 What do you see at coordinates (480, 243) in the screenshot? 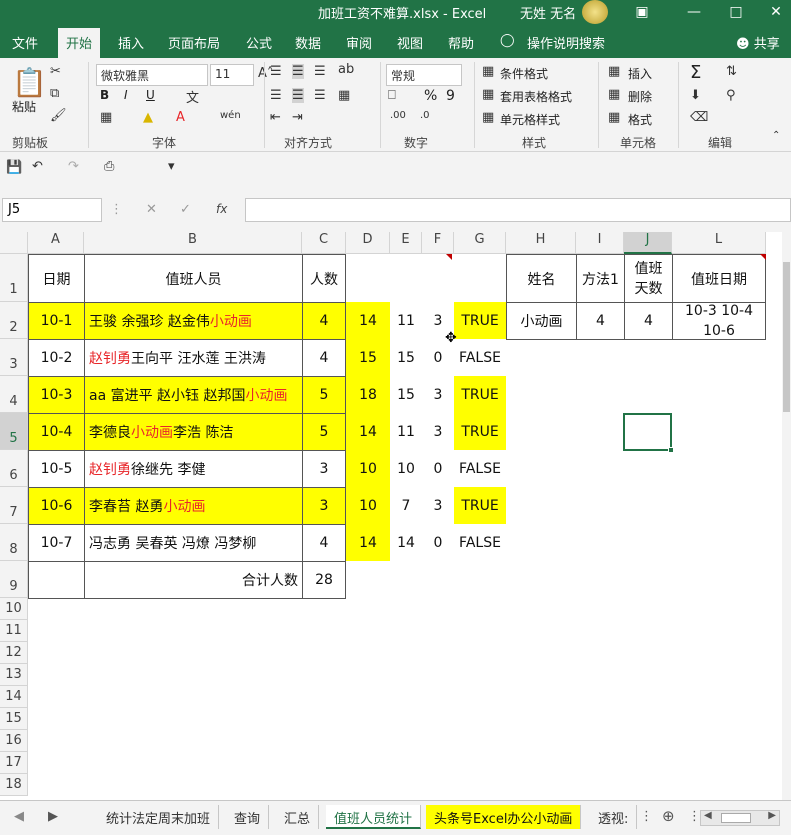
I see `column-header: G` at bounding box center [480, 243].